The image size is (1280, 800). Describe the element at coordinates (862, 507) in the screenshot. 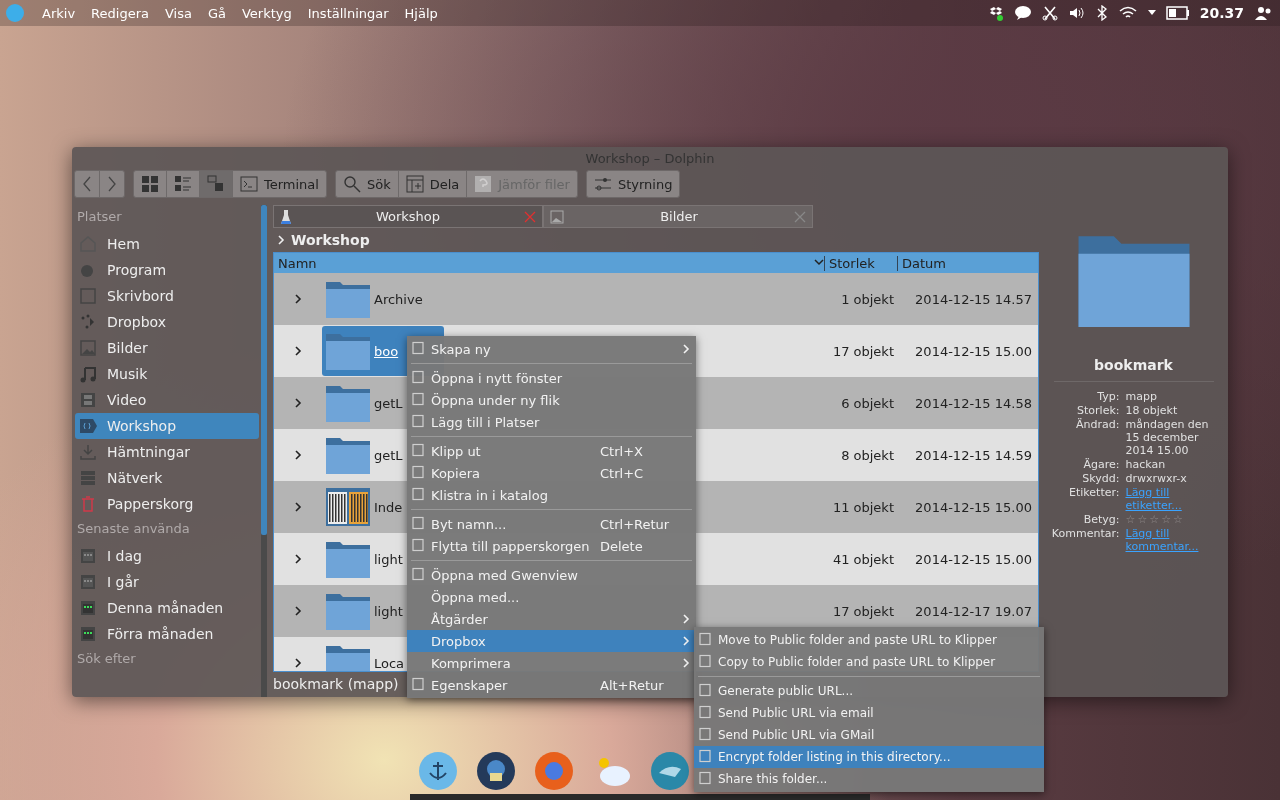

I see `file-size: 11 objekt` at that location.